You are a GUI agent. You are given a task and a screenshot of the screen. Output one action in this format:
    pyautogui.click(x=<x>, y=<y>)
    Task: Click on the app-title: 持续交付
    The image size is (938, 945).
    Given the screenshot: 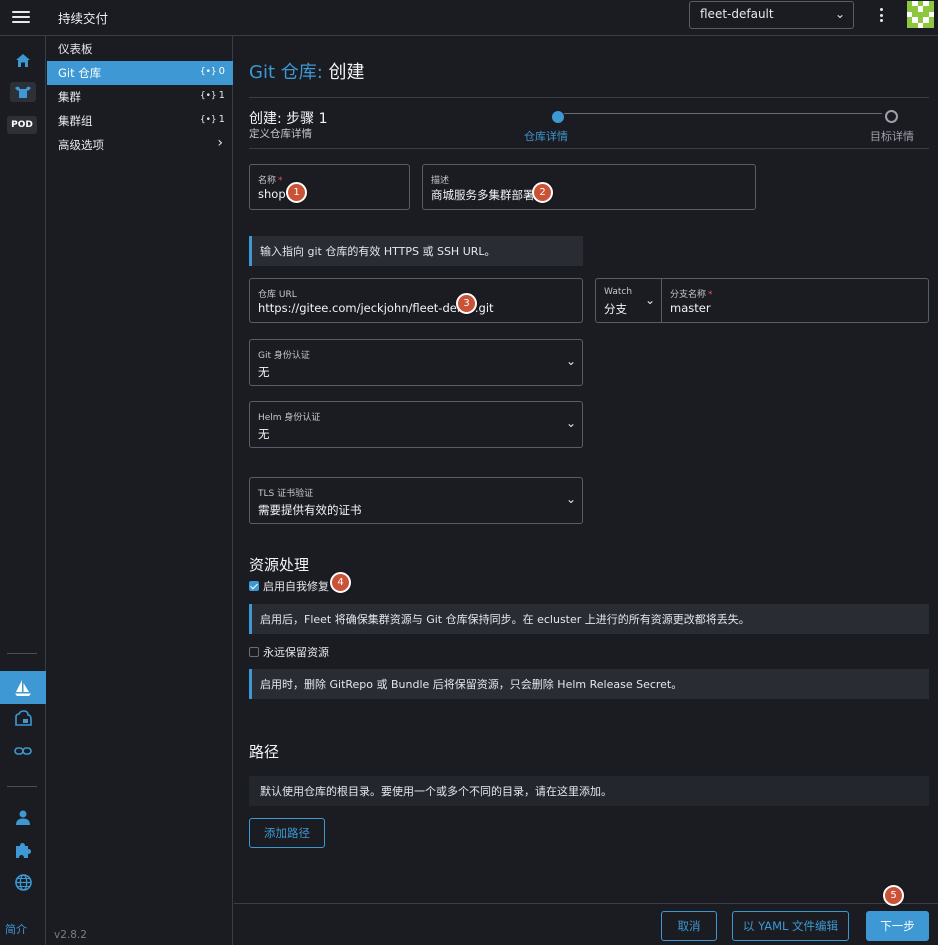 What is the action you would take?
    pyautogui.click(x=83, y=18)
    